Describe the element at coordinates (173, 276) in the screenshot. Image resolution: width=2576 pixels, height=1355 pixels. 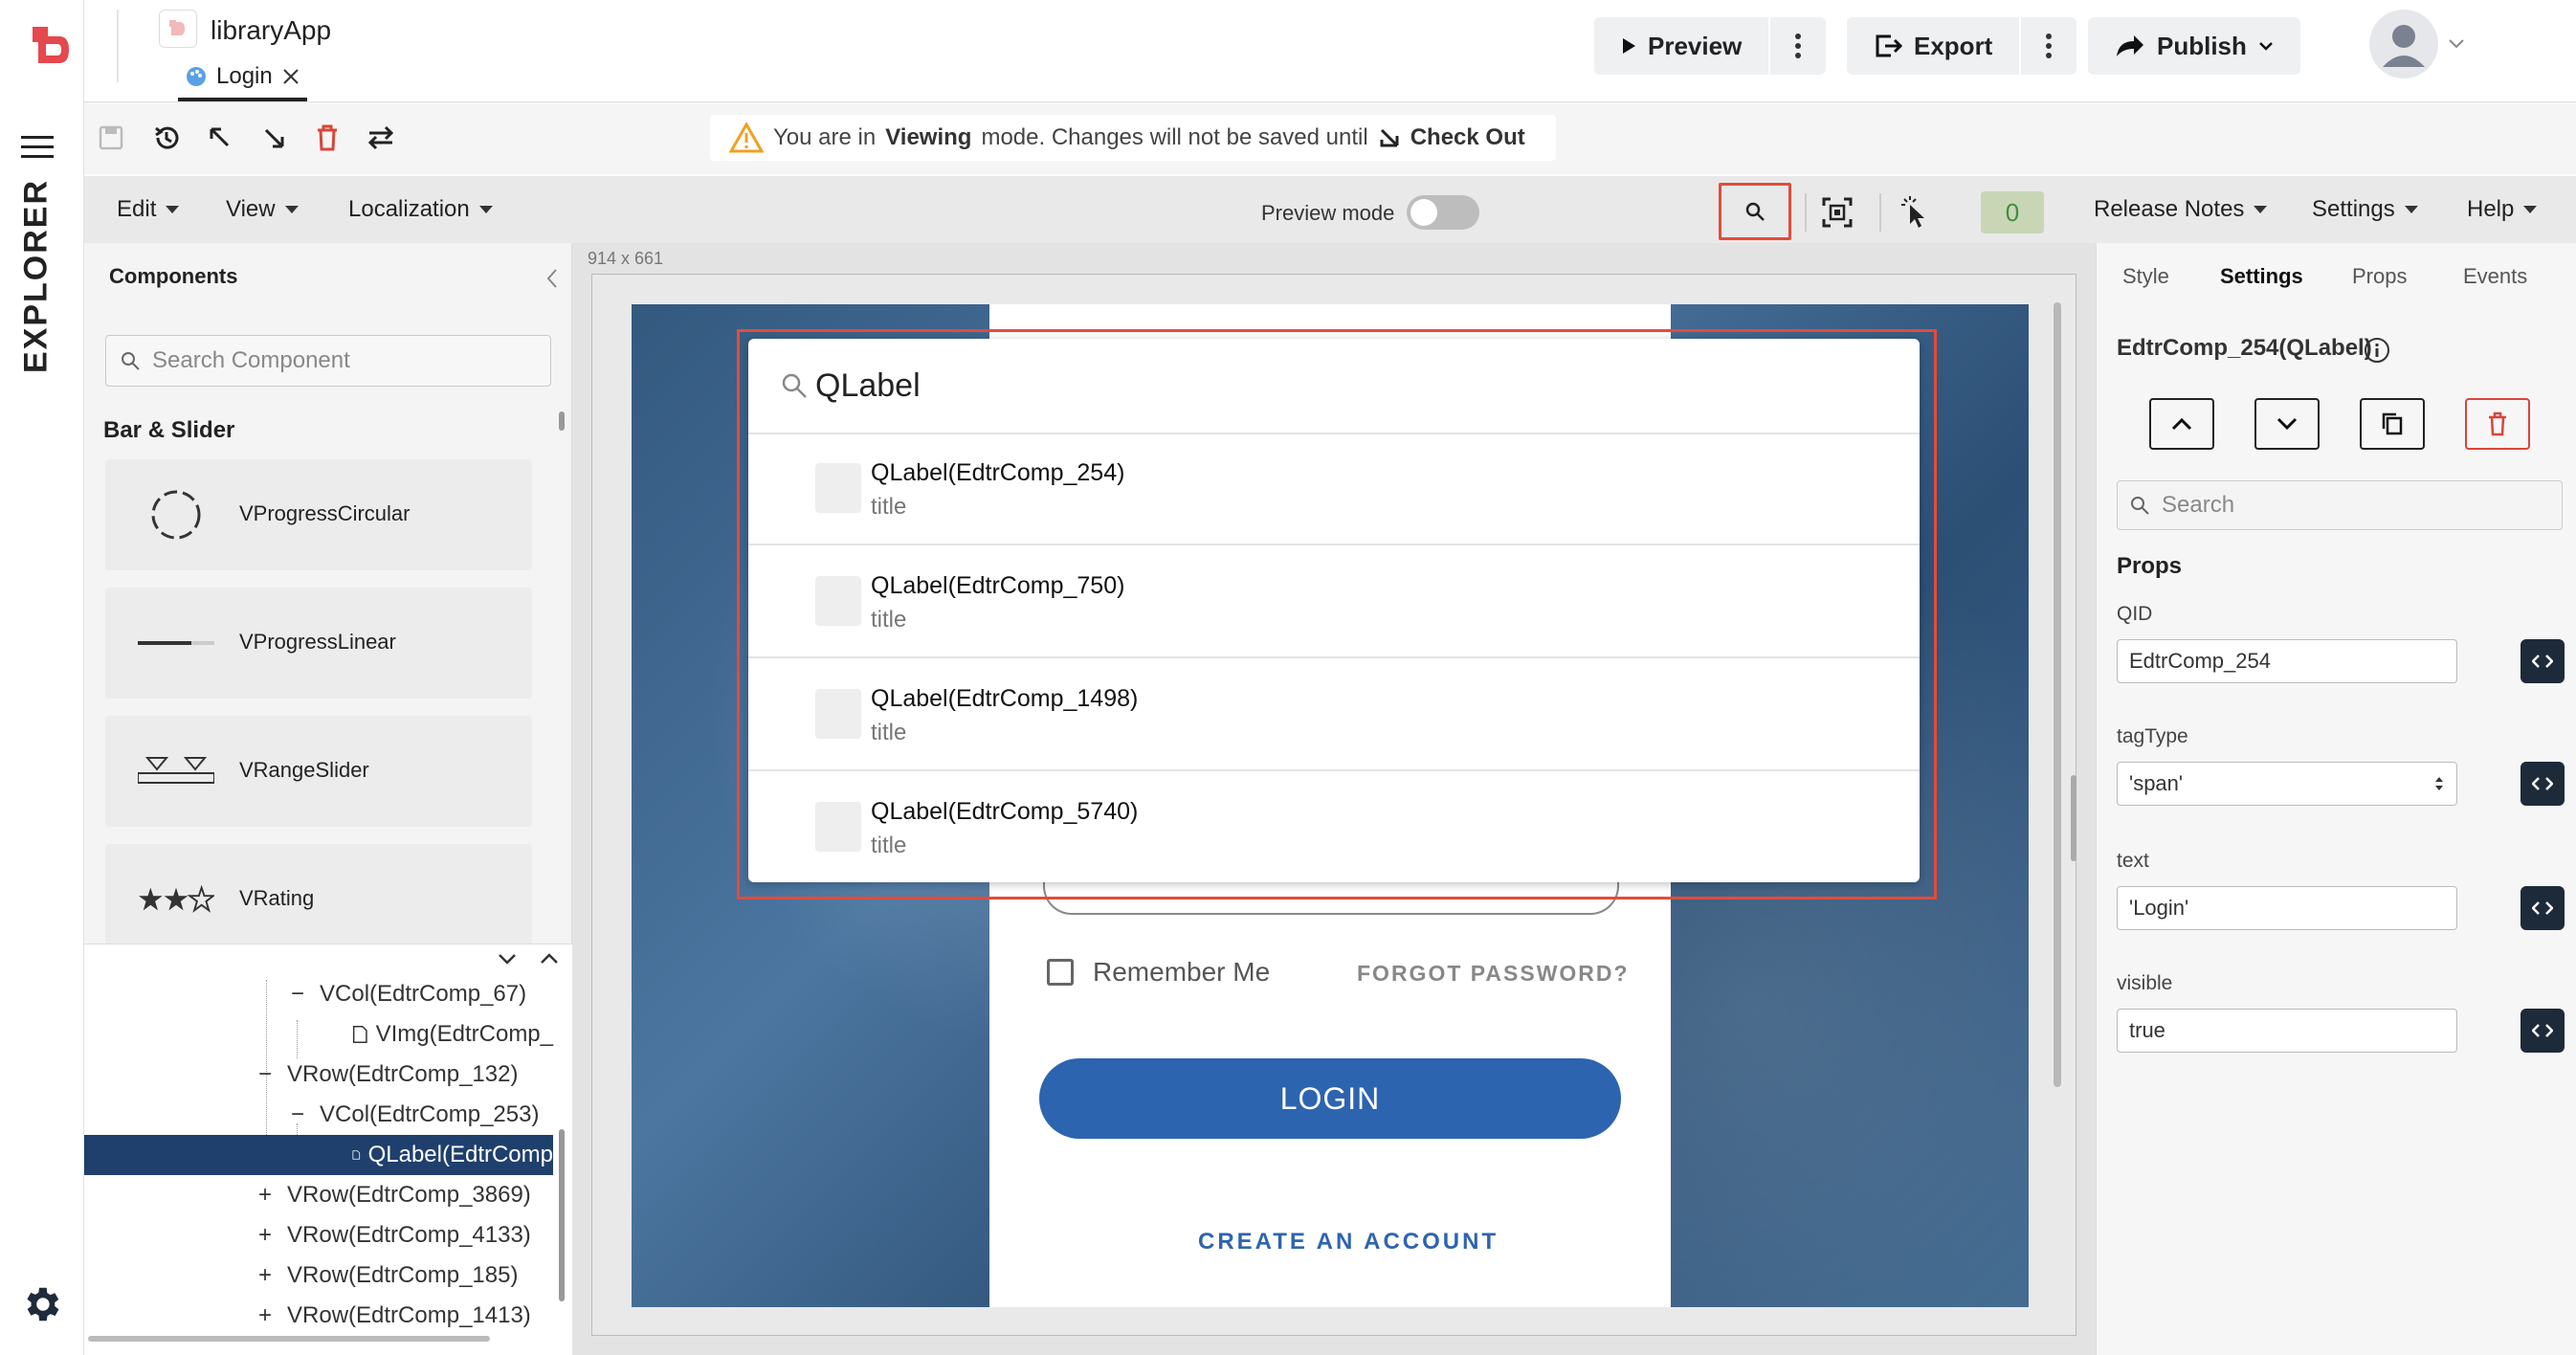
I see `components-title: Components` at that location.